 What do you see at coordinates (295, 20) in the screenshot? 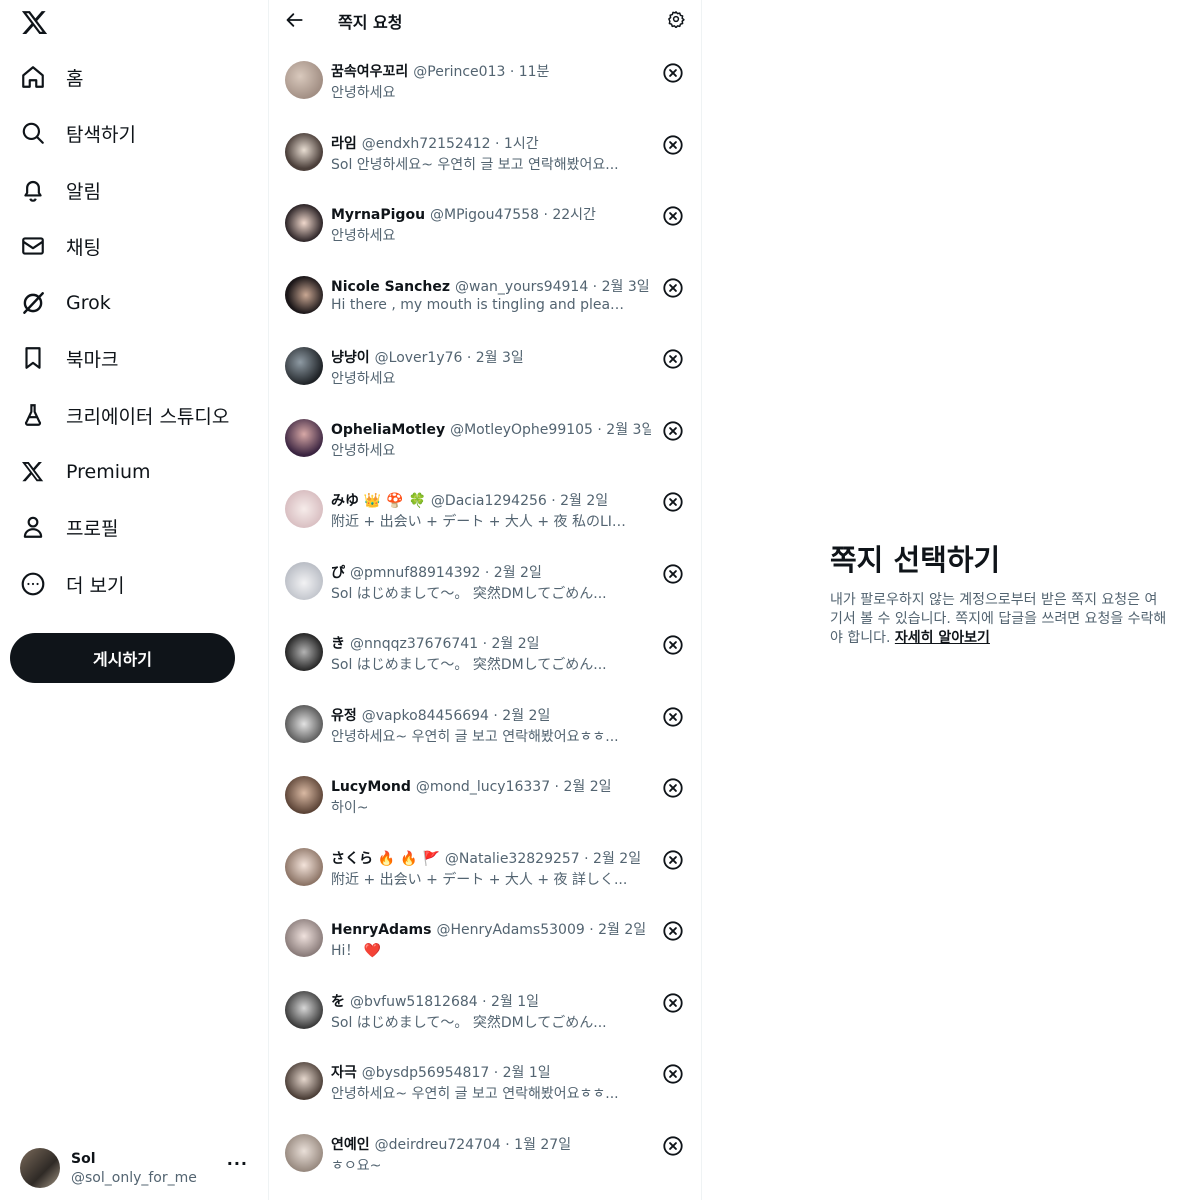
I see `back-arrow-icon` at bounding box center [295, 20].